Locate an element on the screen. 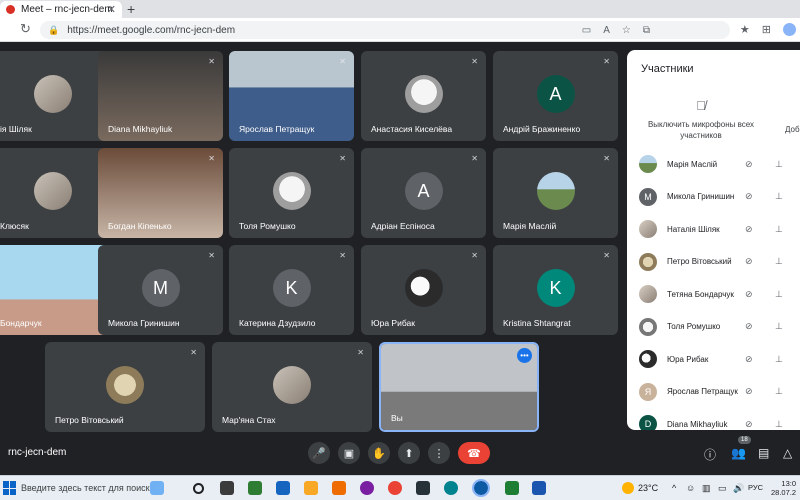 The image size is (800, 500). read-aloud-icon: A is located at coordinates (606, 30).